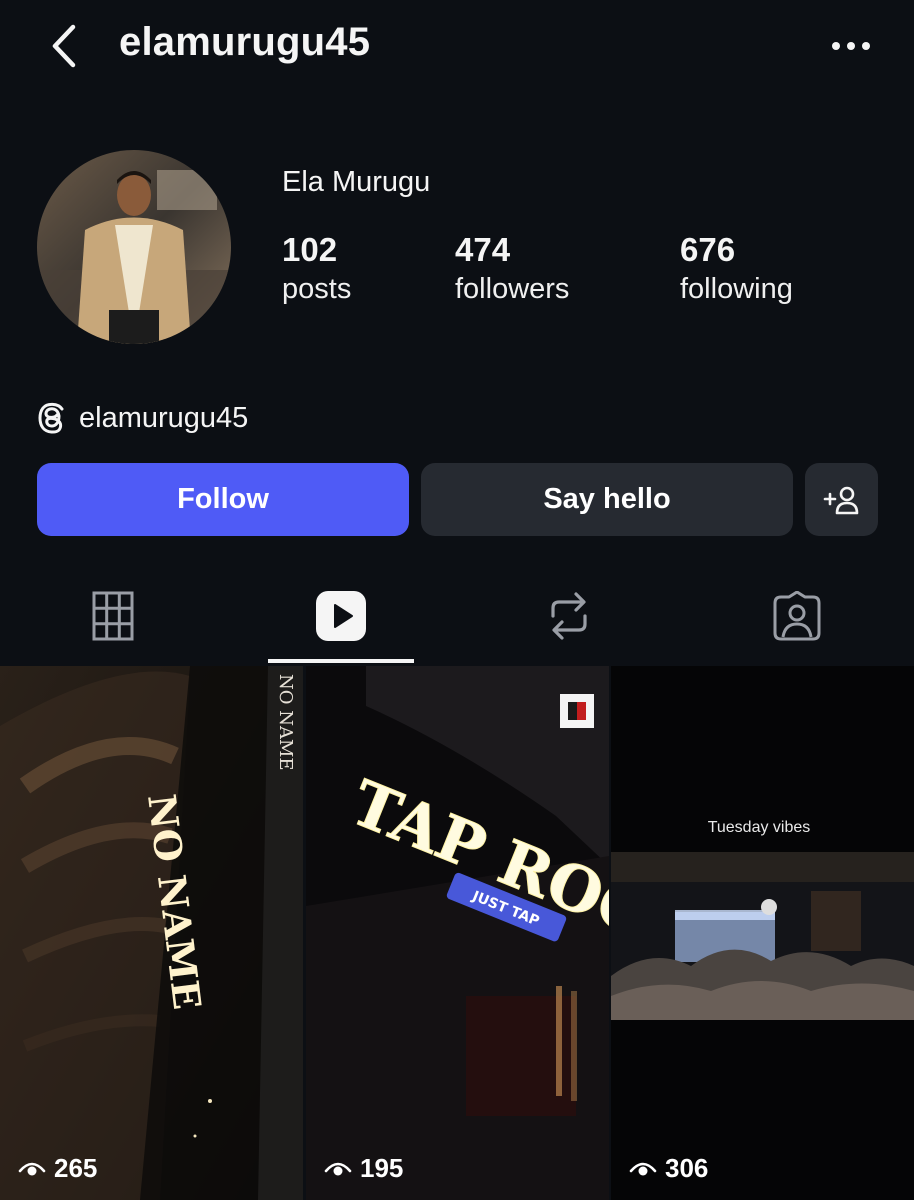 This screenshot has width=914, height=1200. What do you see at coordinates (164, 417) in the screenshot?
I see `threads-handle: elamurugu45` at bounding box center [164, 417].